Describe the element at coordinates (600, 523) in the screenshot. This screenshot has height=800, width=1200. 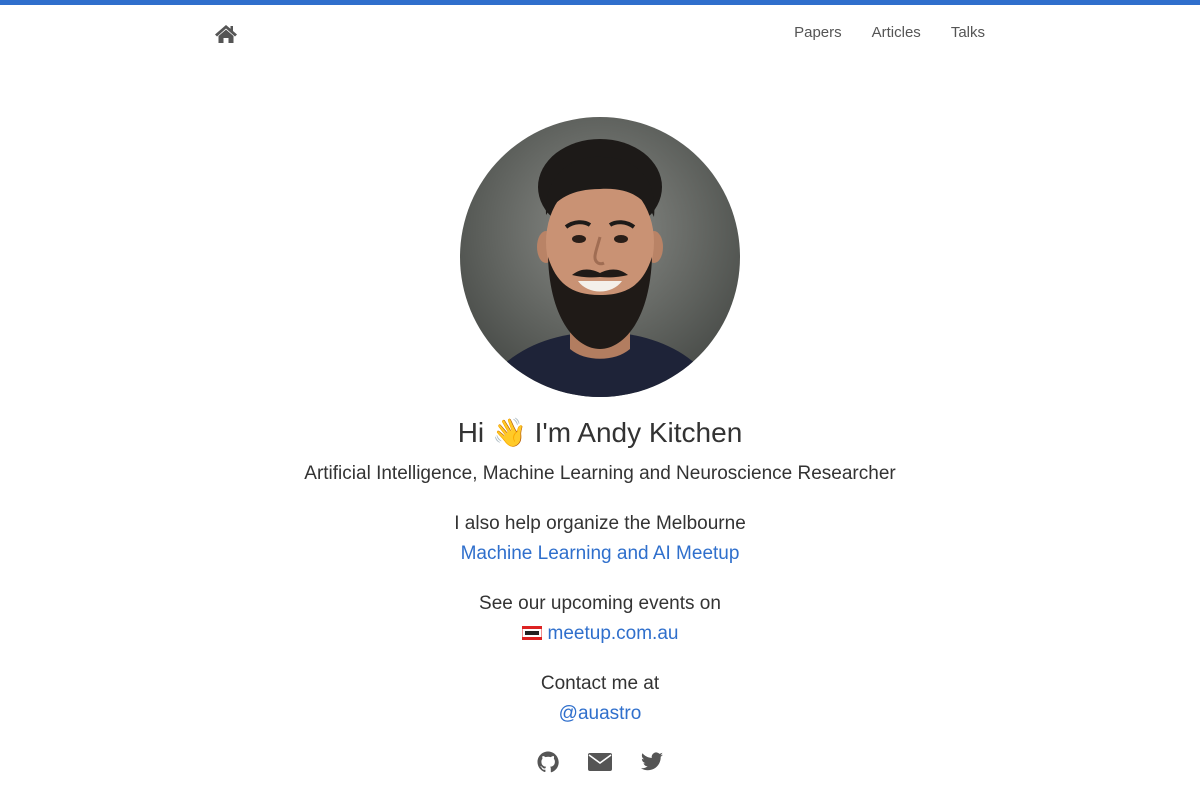
I see `organize-text: I also help organize the Melbourne` at that location.